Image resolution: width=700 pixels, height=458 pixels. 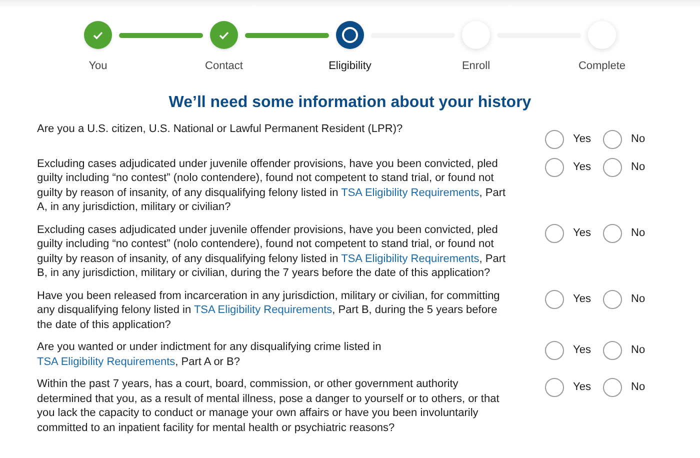 I want to click on step-label: Complete, so click(x=602, y=66).